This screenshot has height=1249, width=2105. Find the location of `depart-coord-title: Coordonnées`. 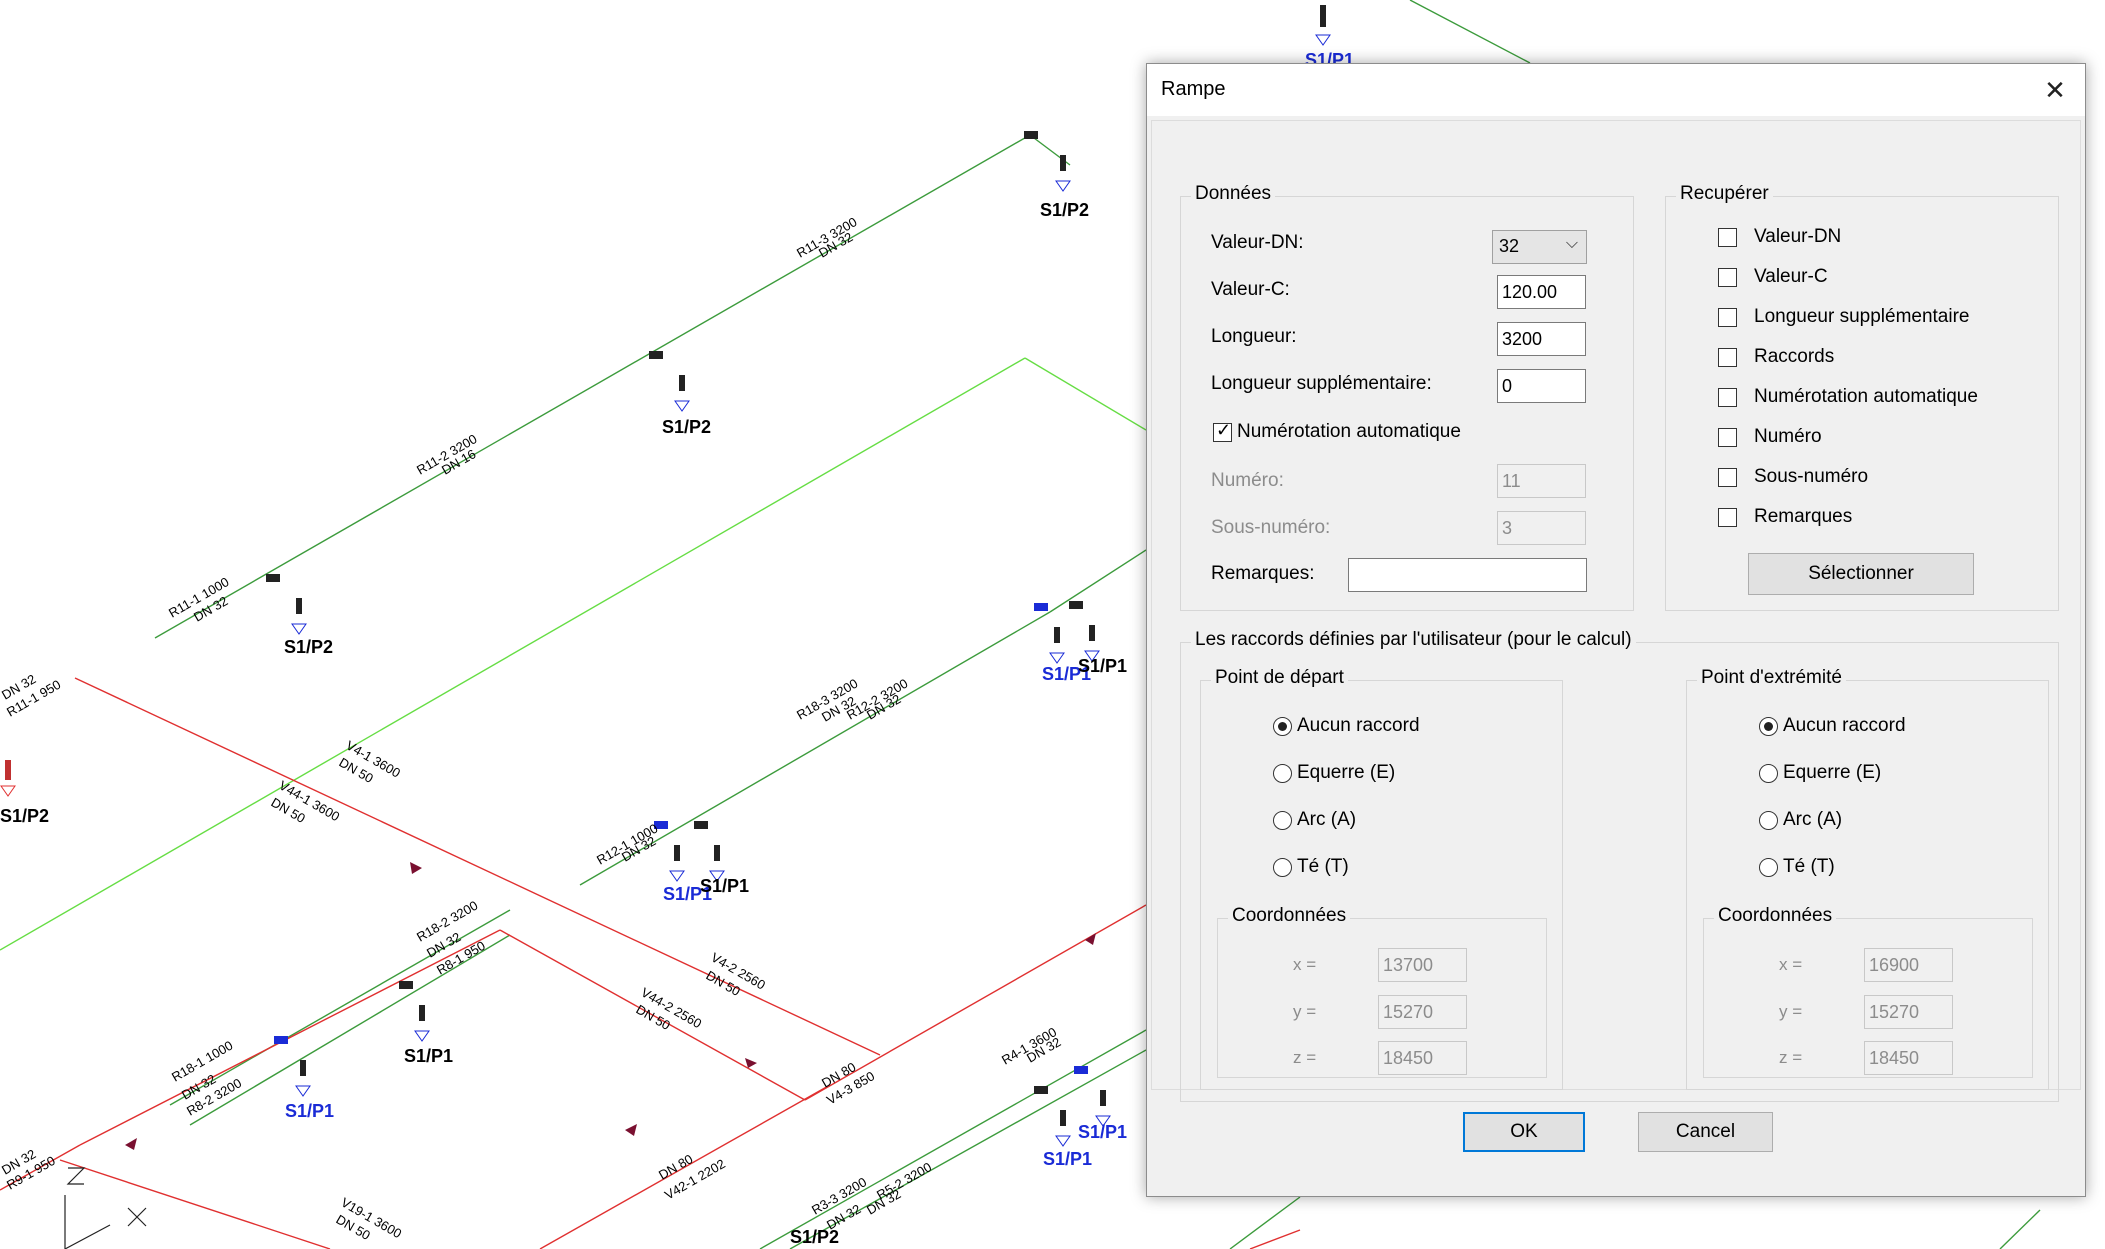

depart-coord-title: Coordonnées is located at coordinates (1289, 916).